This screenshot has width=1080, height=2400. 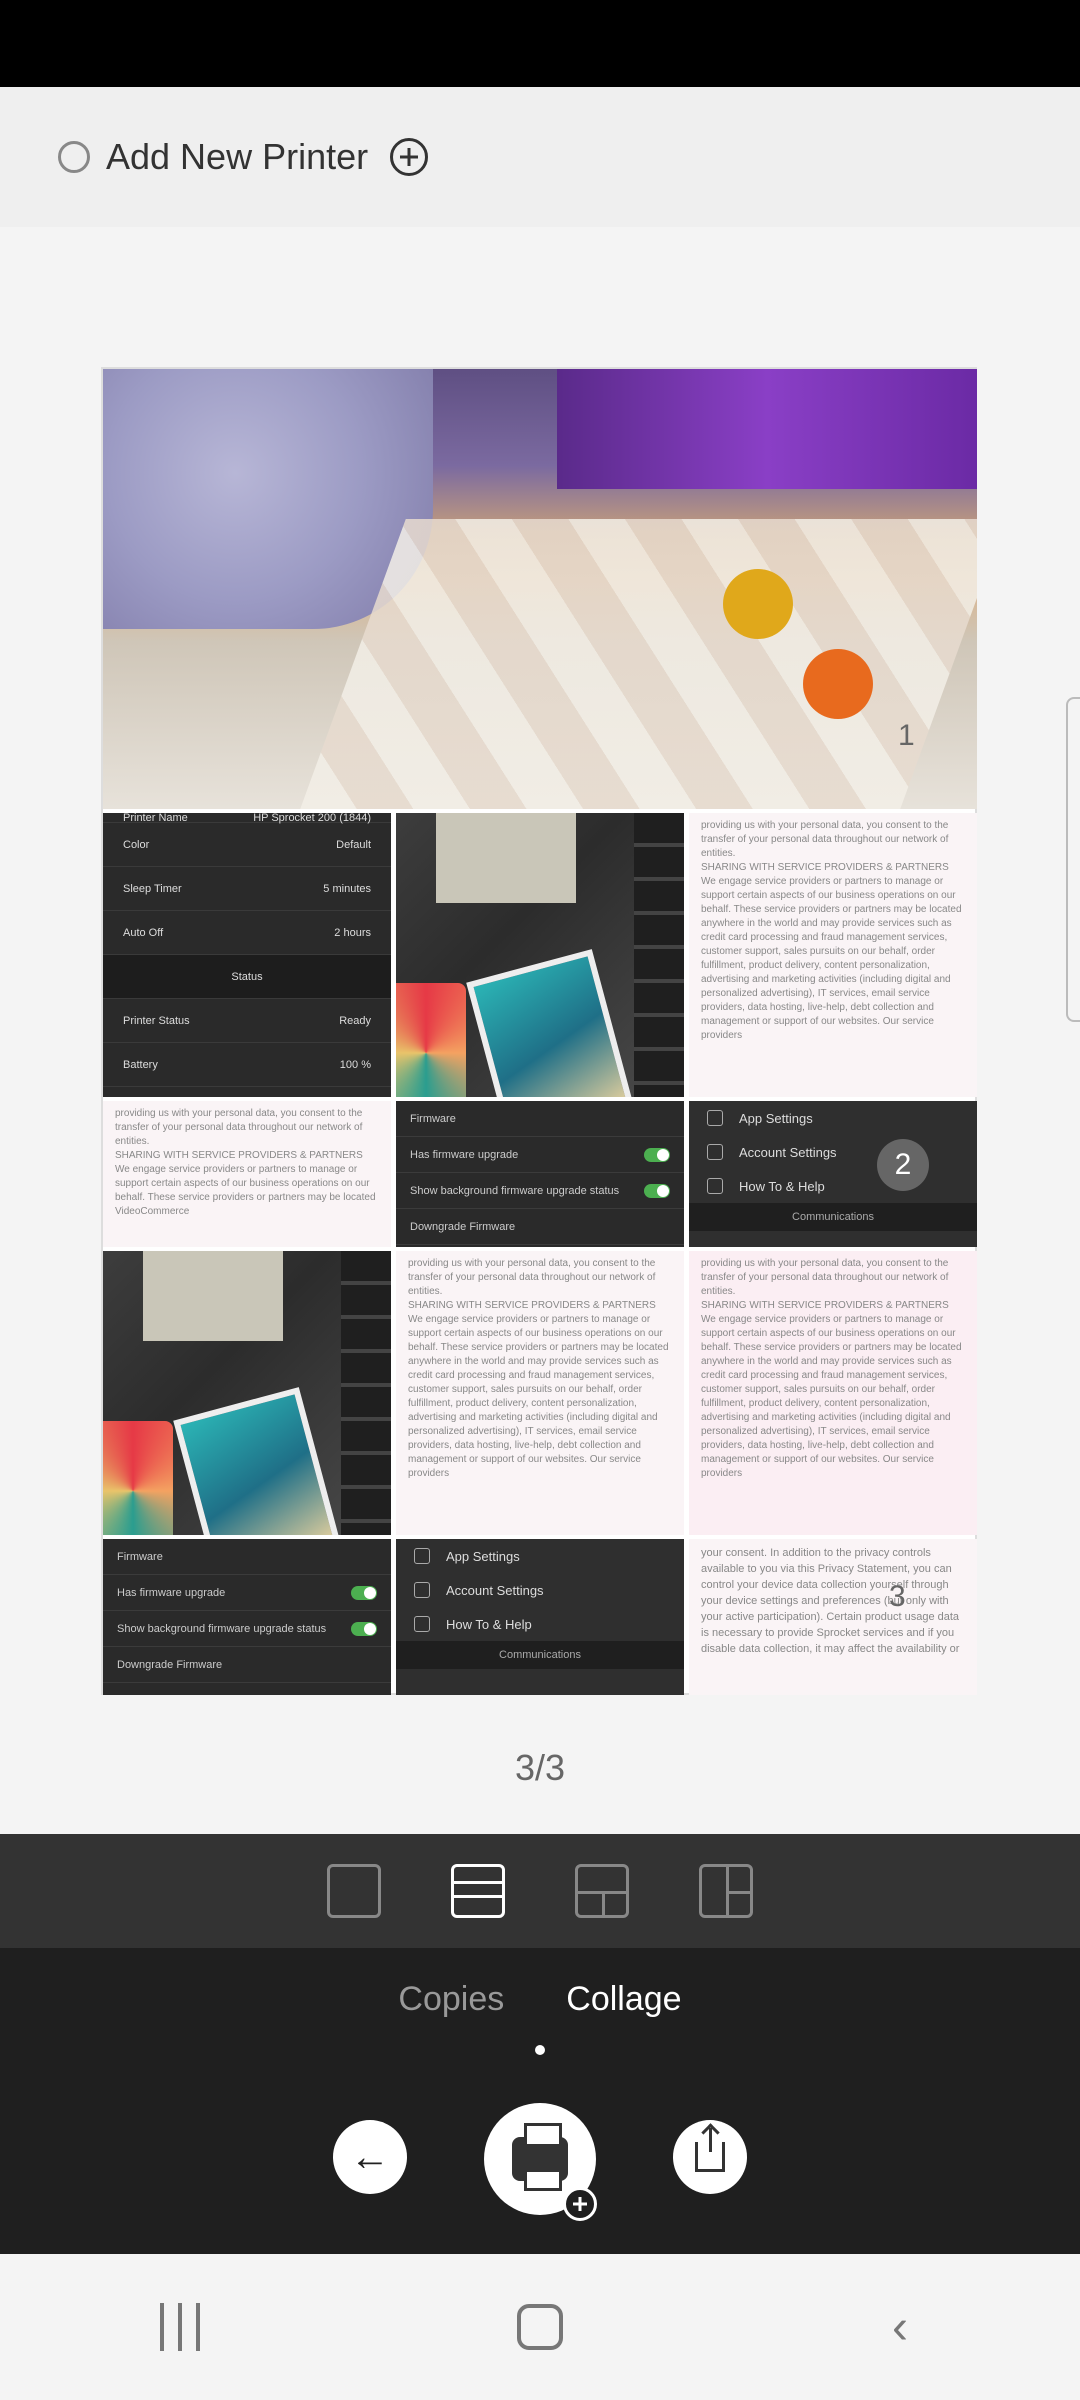 I want to click on layout-selector, so click(x=540, y=1891).